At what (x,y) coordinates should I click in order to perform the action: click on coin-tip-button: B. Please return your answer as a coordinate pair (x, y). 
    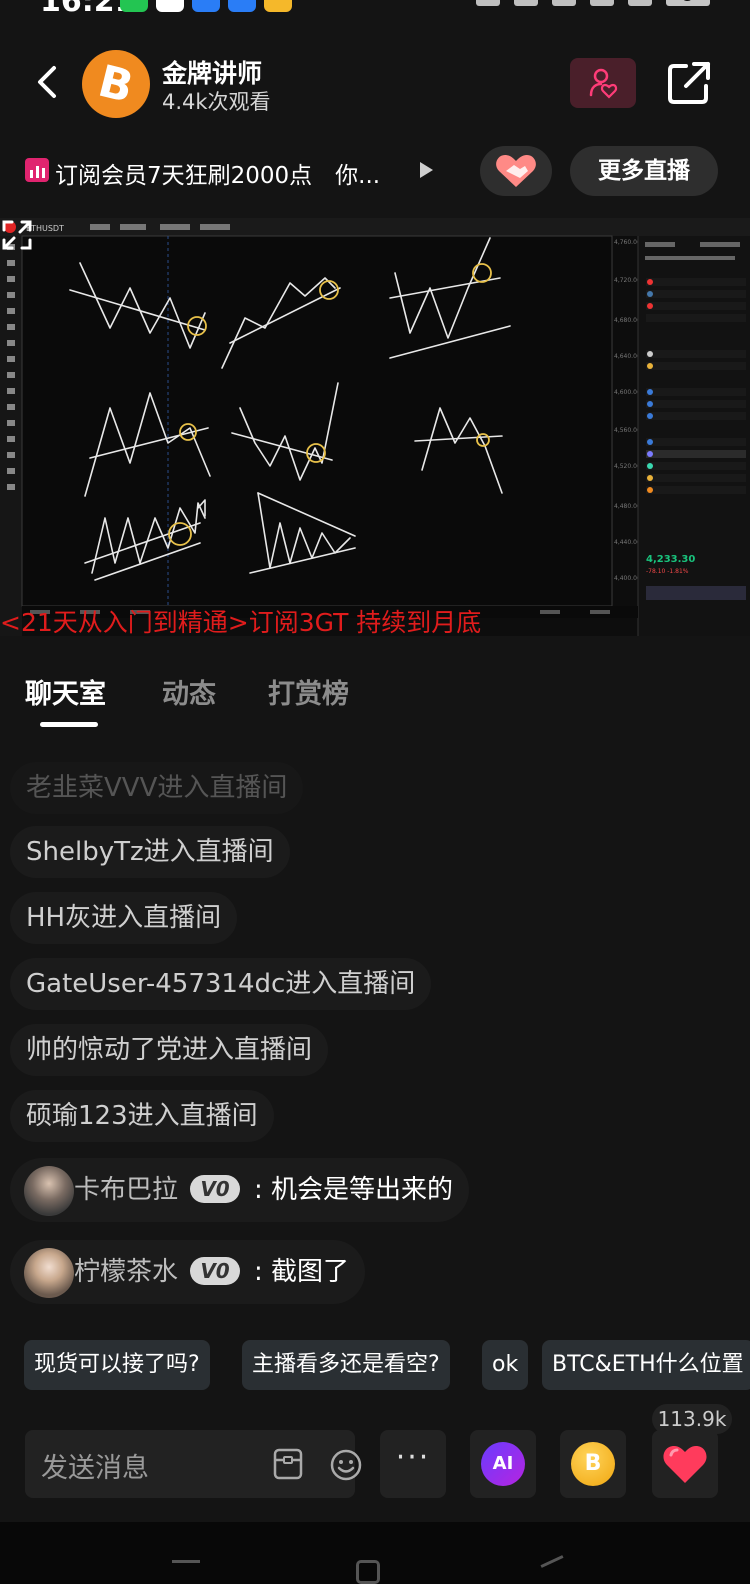
    Looking at the image, I should click on (593, 1464).